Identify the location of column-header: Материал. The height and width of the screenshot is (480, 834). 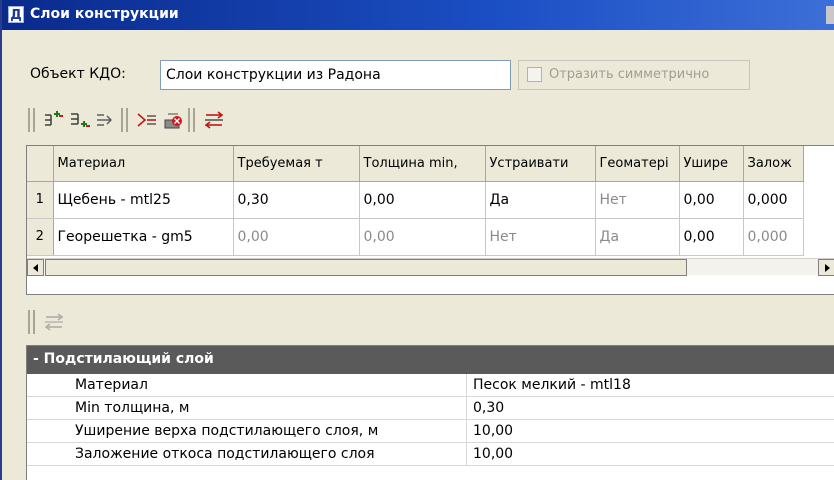
(143, 164).